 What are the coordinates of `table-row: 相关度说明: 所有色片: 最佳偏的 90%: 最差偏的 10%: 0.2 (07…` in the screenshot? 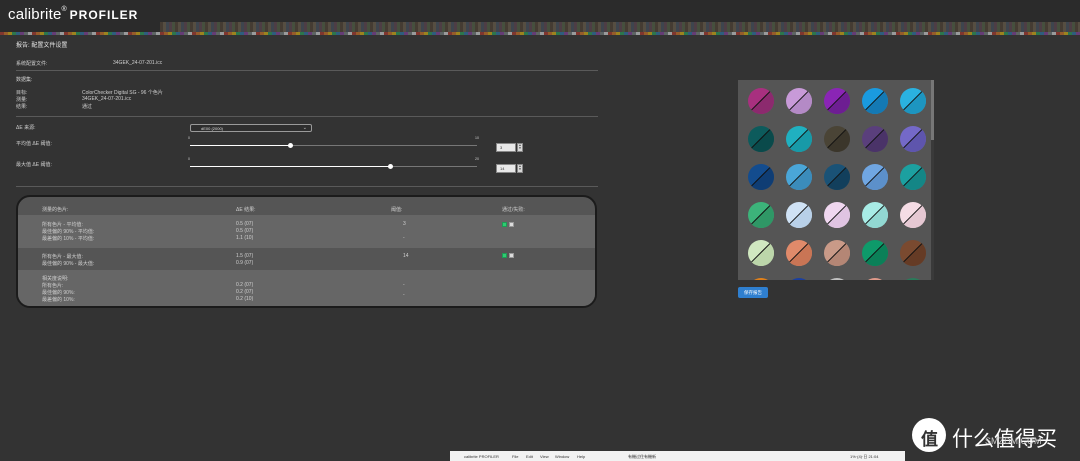 It's located at (306, 288).